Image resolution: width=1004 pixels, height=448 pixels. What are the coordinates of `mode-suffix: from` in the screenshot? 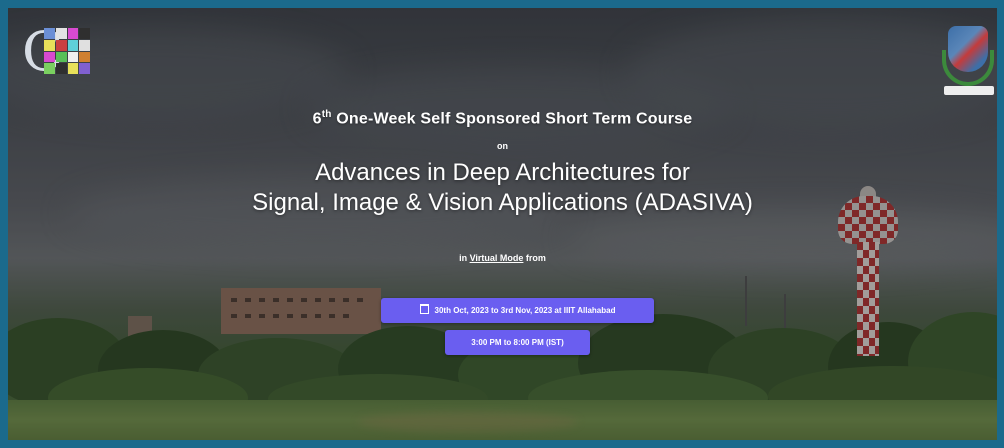 It's located at (534, 258).